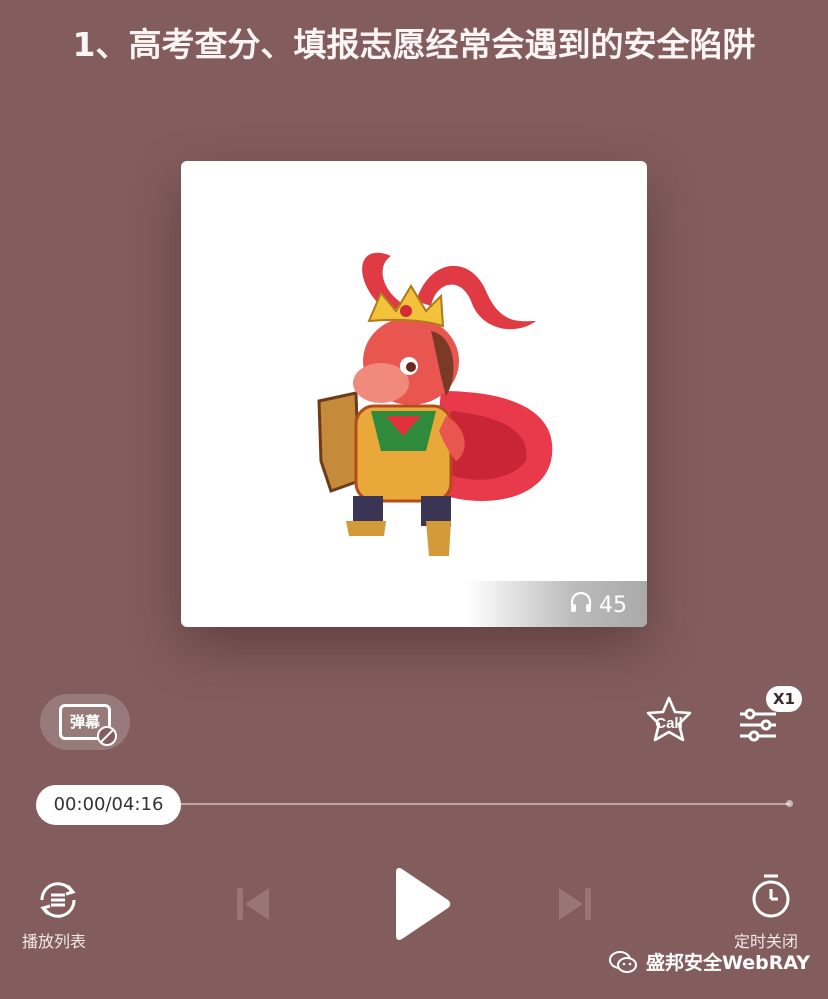 Image resolution: width=828 pixels, height=999 pixels. Describe the element at coordinates (728, 963) in the screenshot. I see `watermark-text: 盛邦安全WebRAY` at that location.